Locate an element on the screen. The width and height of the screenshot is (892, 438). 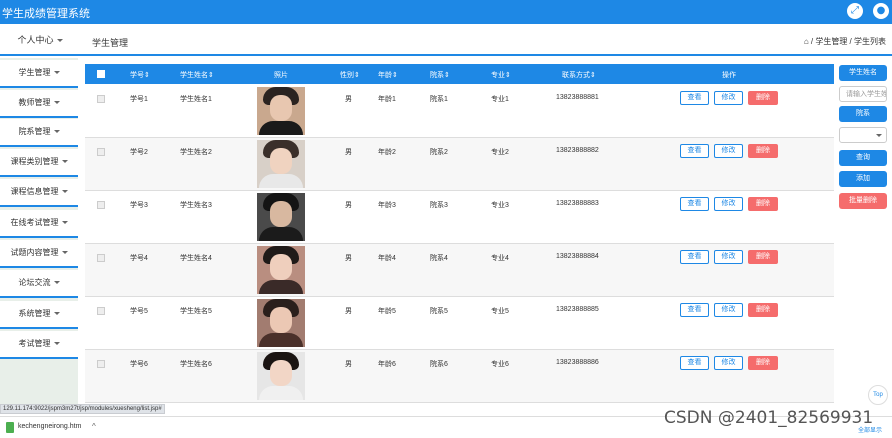
sidebar-item-label: 系统管理 is located at coordinates (34, 313).